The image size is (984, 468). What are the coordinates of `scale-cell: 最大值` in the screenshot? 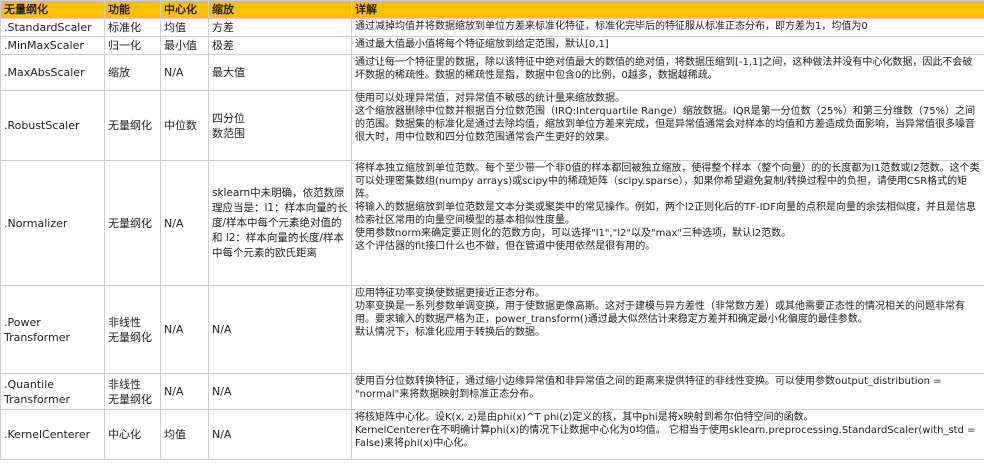 It's located at (280, 72).